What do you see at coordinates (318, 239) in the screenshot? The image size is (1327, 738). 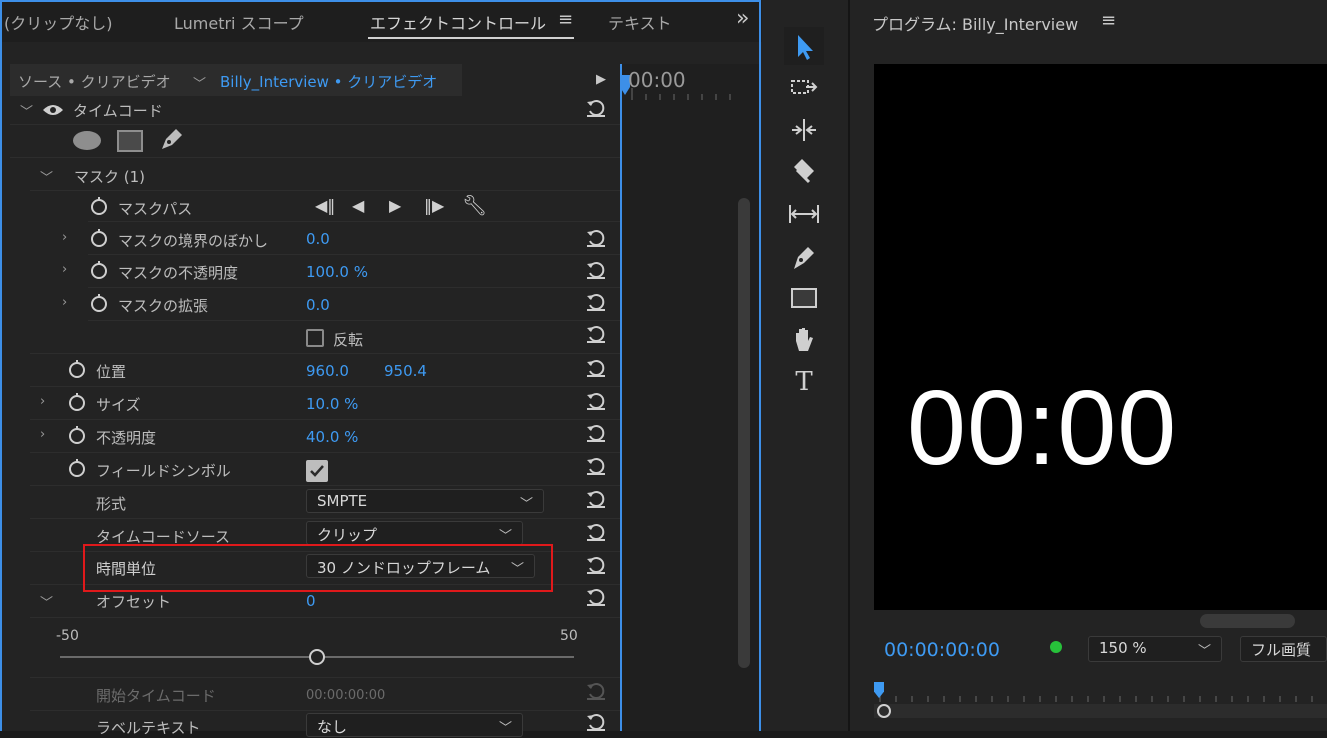 I see `mask-feather-value: 0.0` at bounding box center [318, 239].